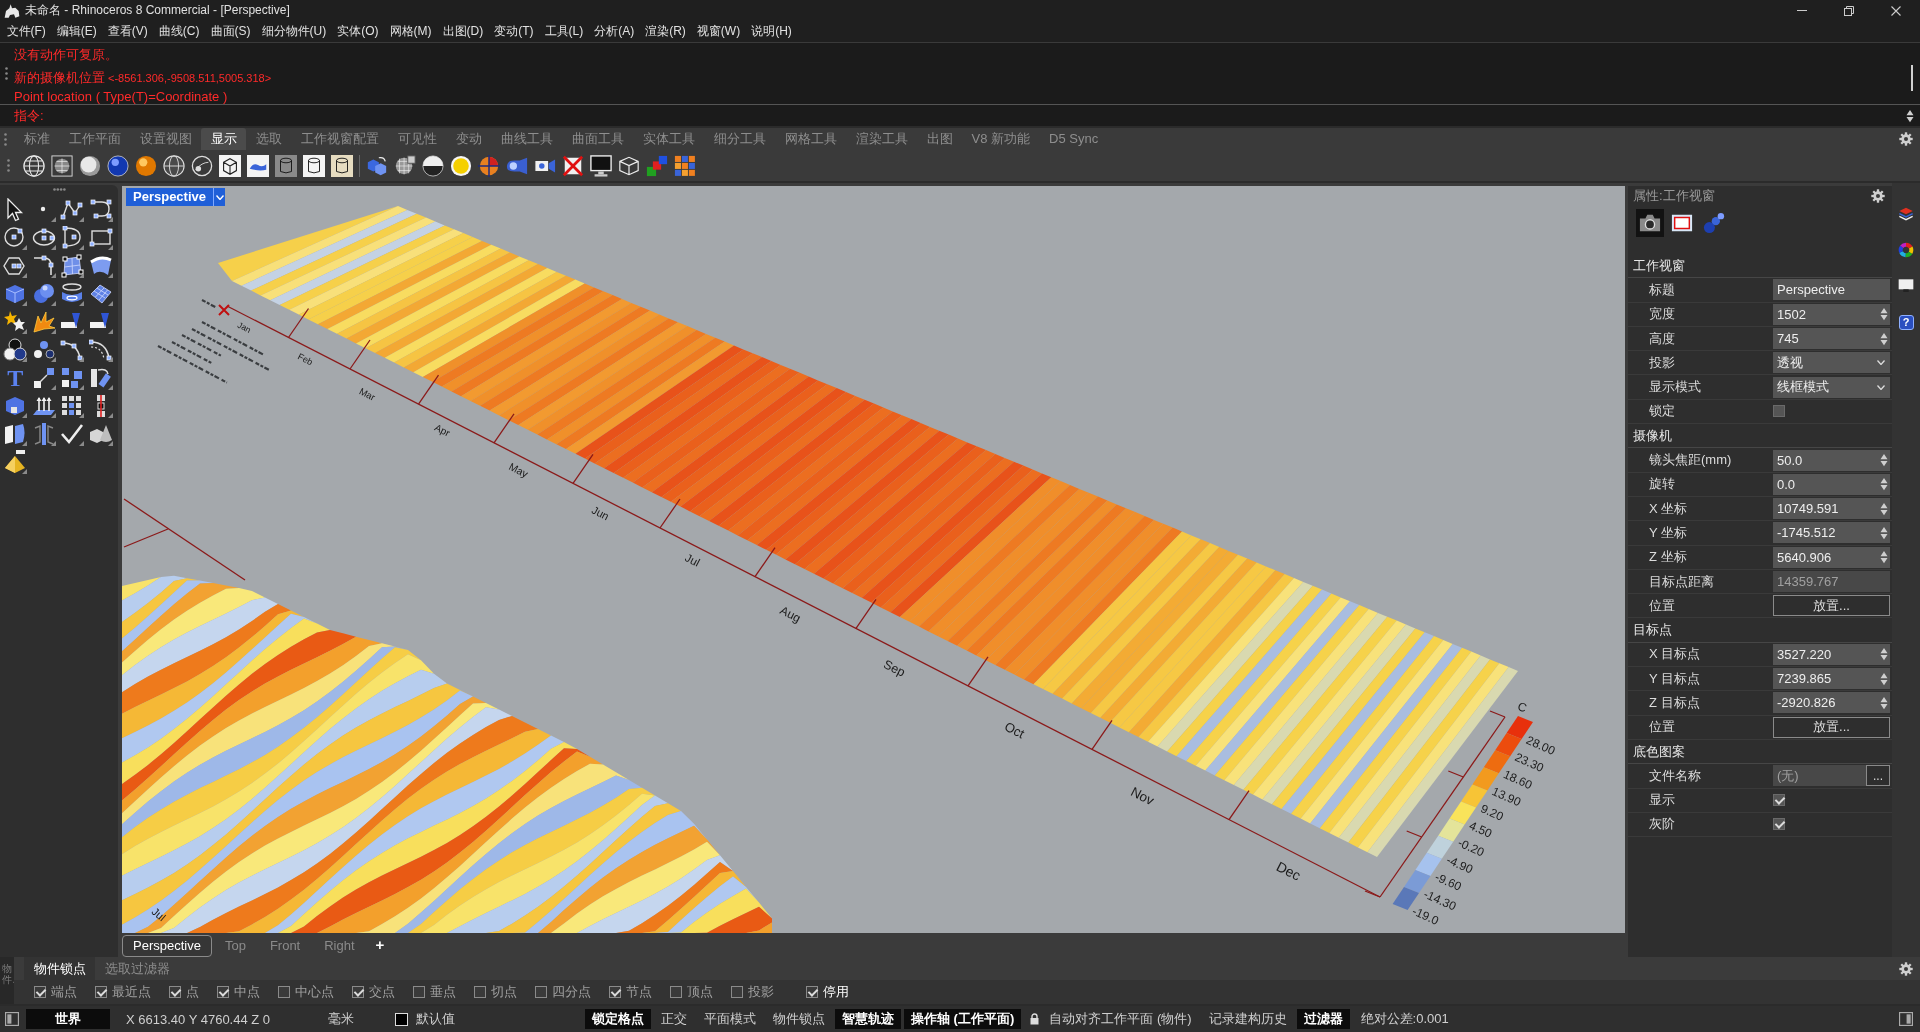 Image resolution: width=1920 pixels, height=1032 pixels. I want to click on osnap-label: 中点, so click(247, 992).